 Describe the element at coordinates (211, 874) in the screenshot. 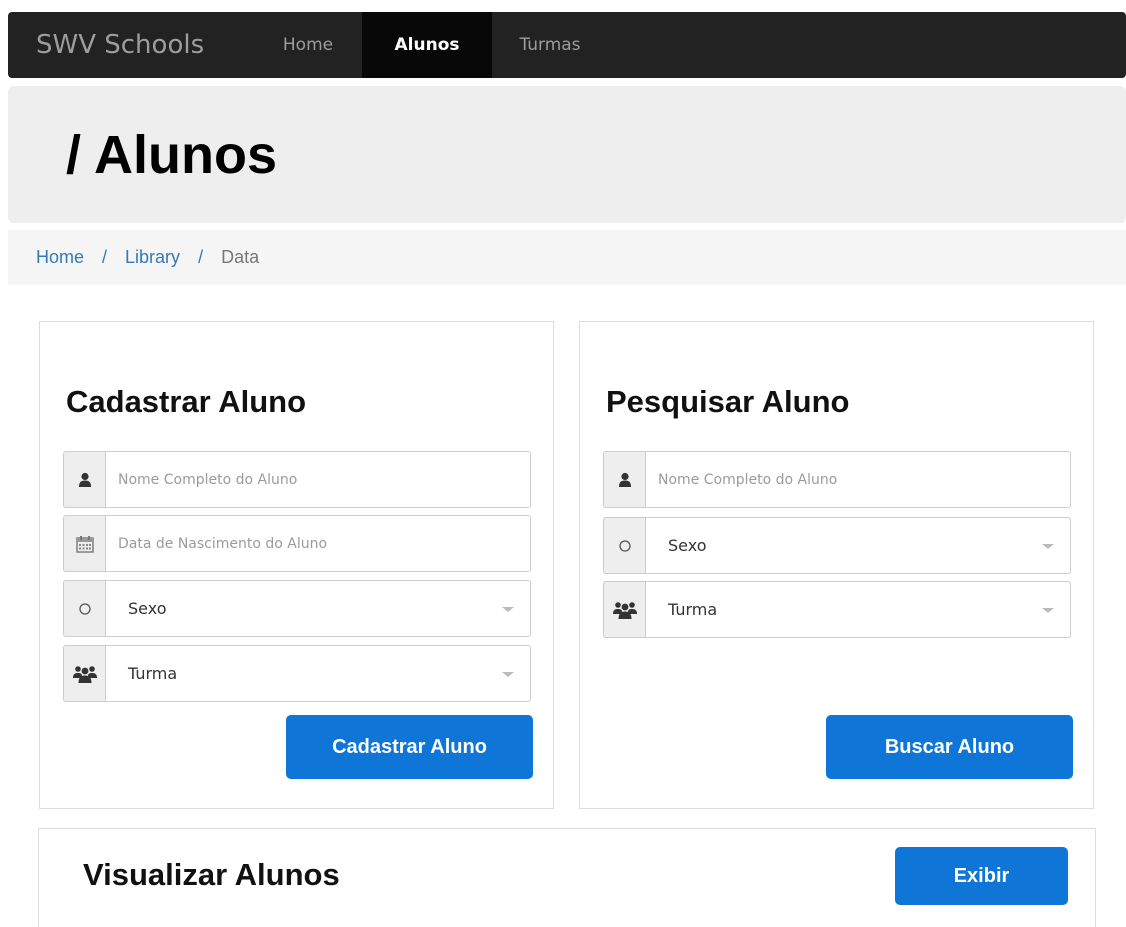

I see `visualizar-alunos-title: Visualizar Alunos` at that location.